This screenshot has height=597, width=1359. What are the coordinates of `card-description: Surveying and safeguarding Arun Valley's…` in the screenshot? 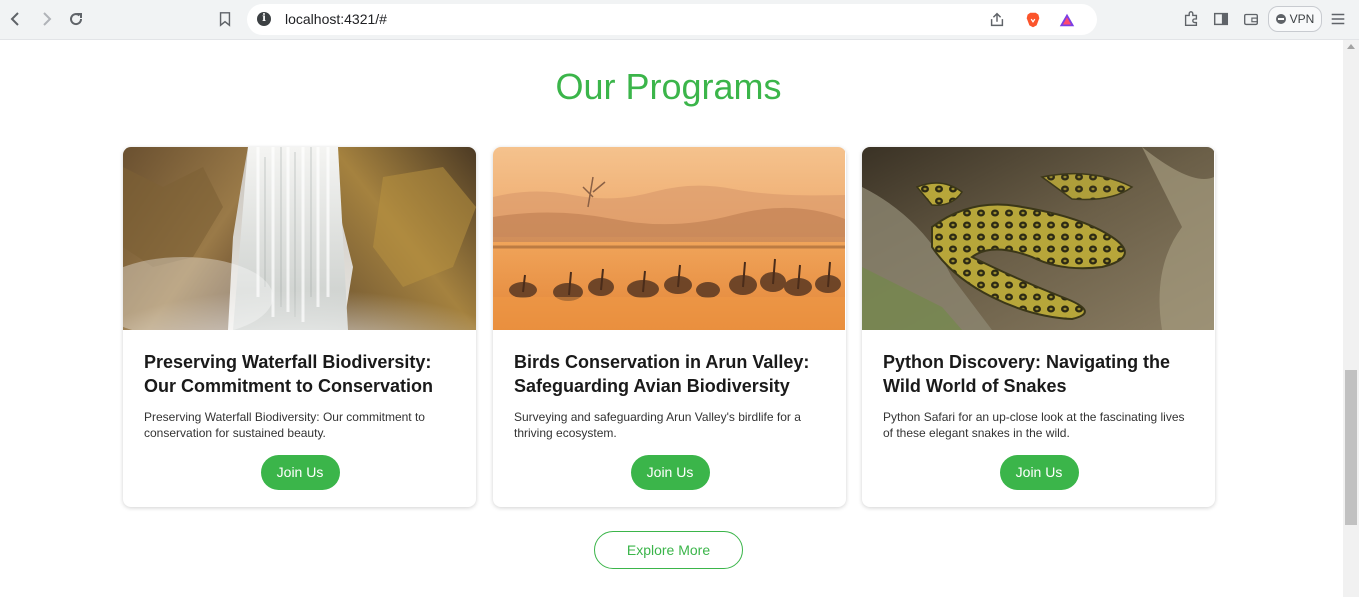 It's located at (657, 425).